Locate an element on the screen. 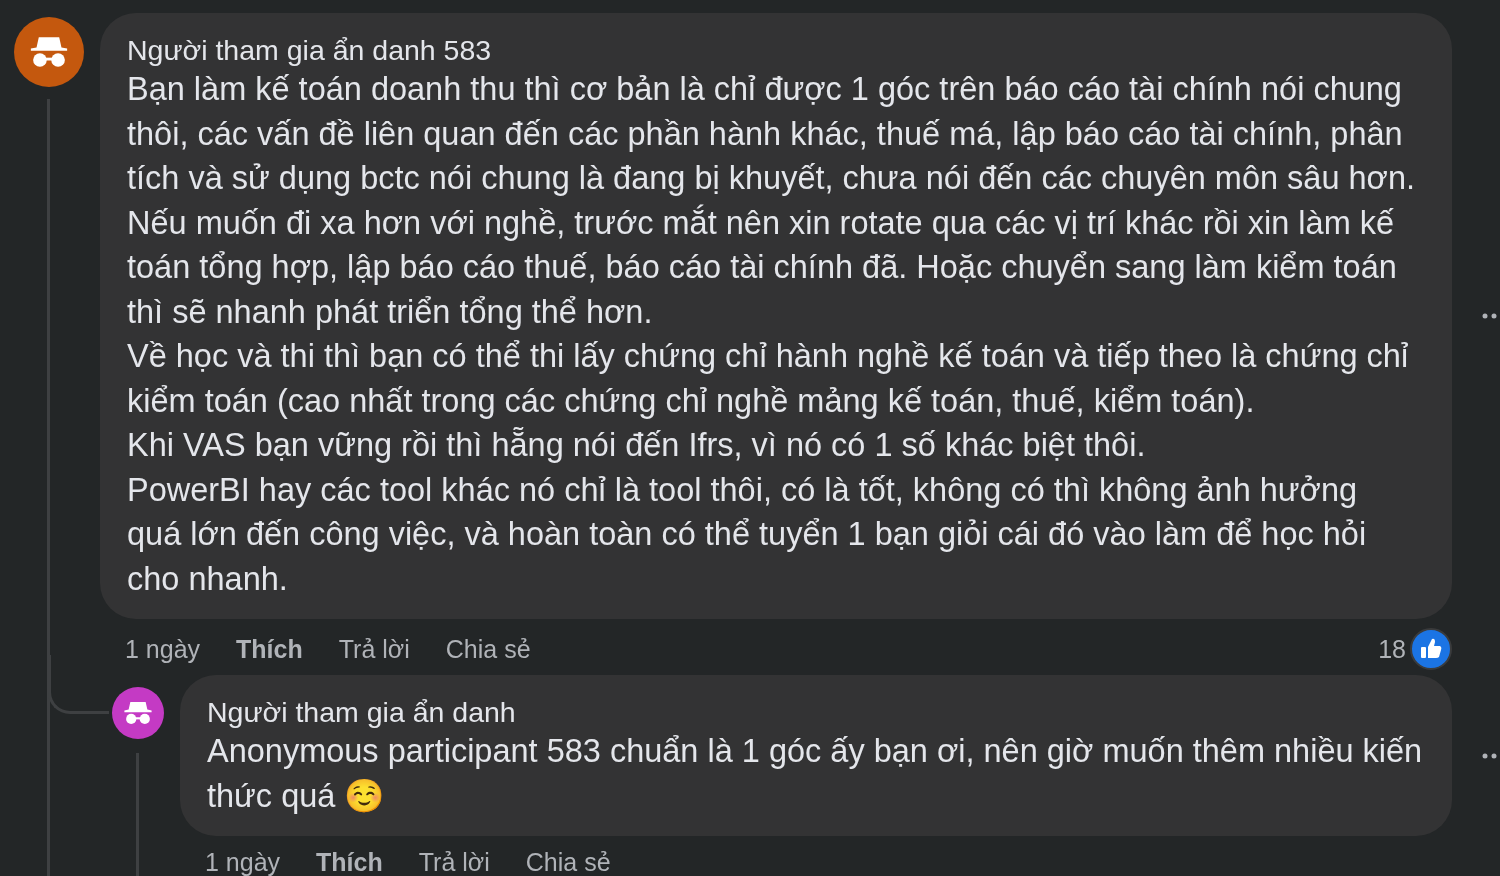 The image size is (1500, 876). avatar is located at coordinates (138, 713).